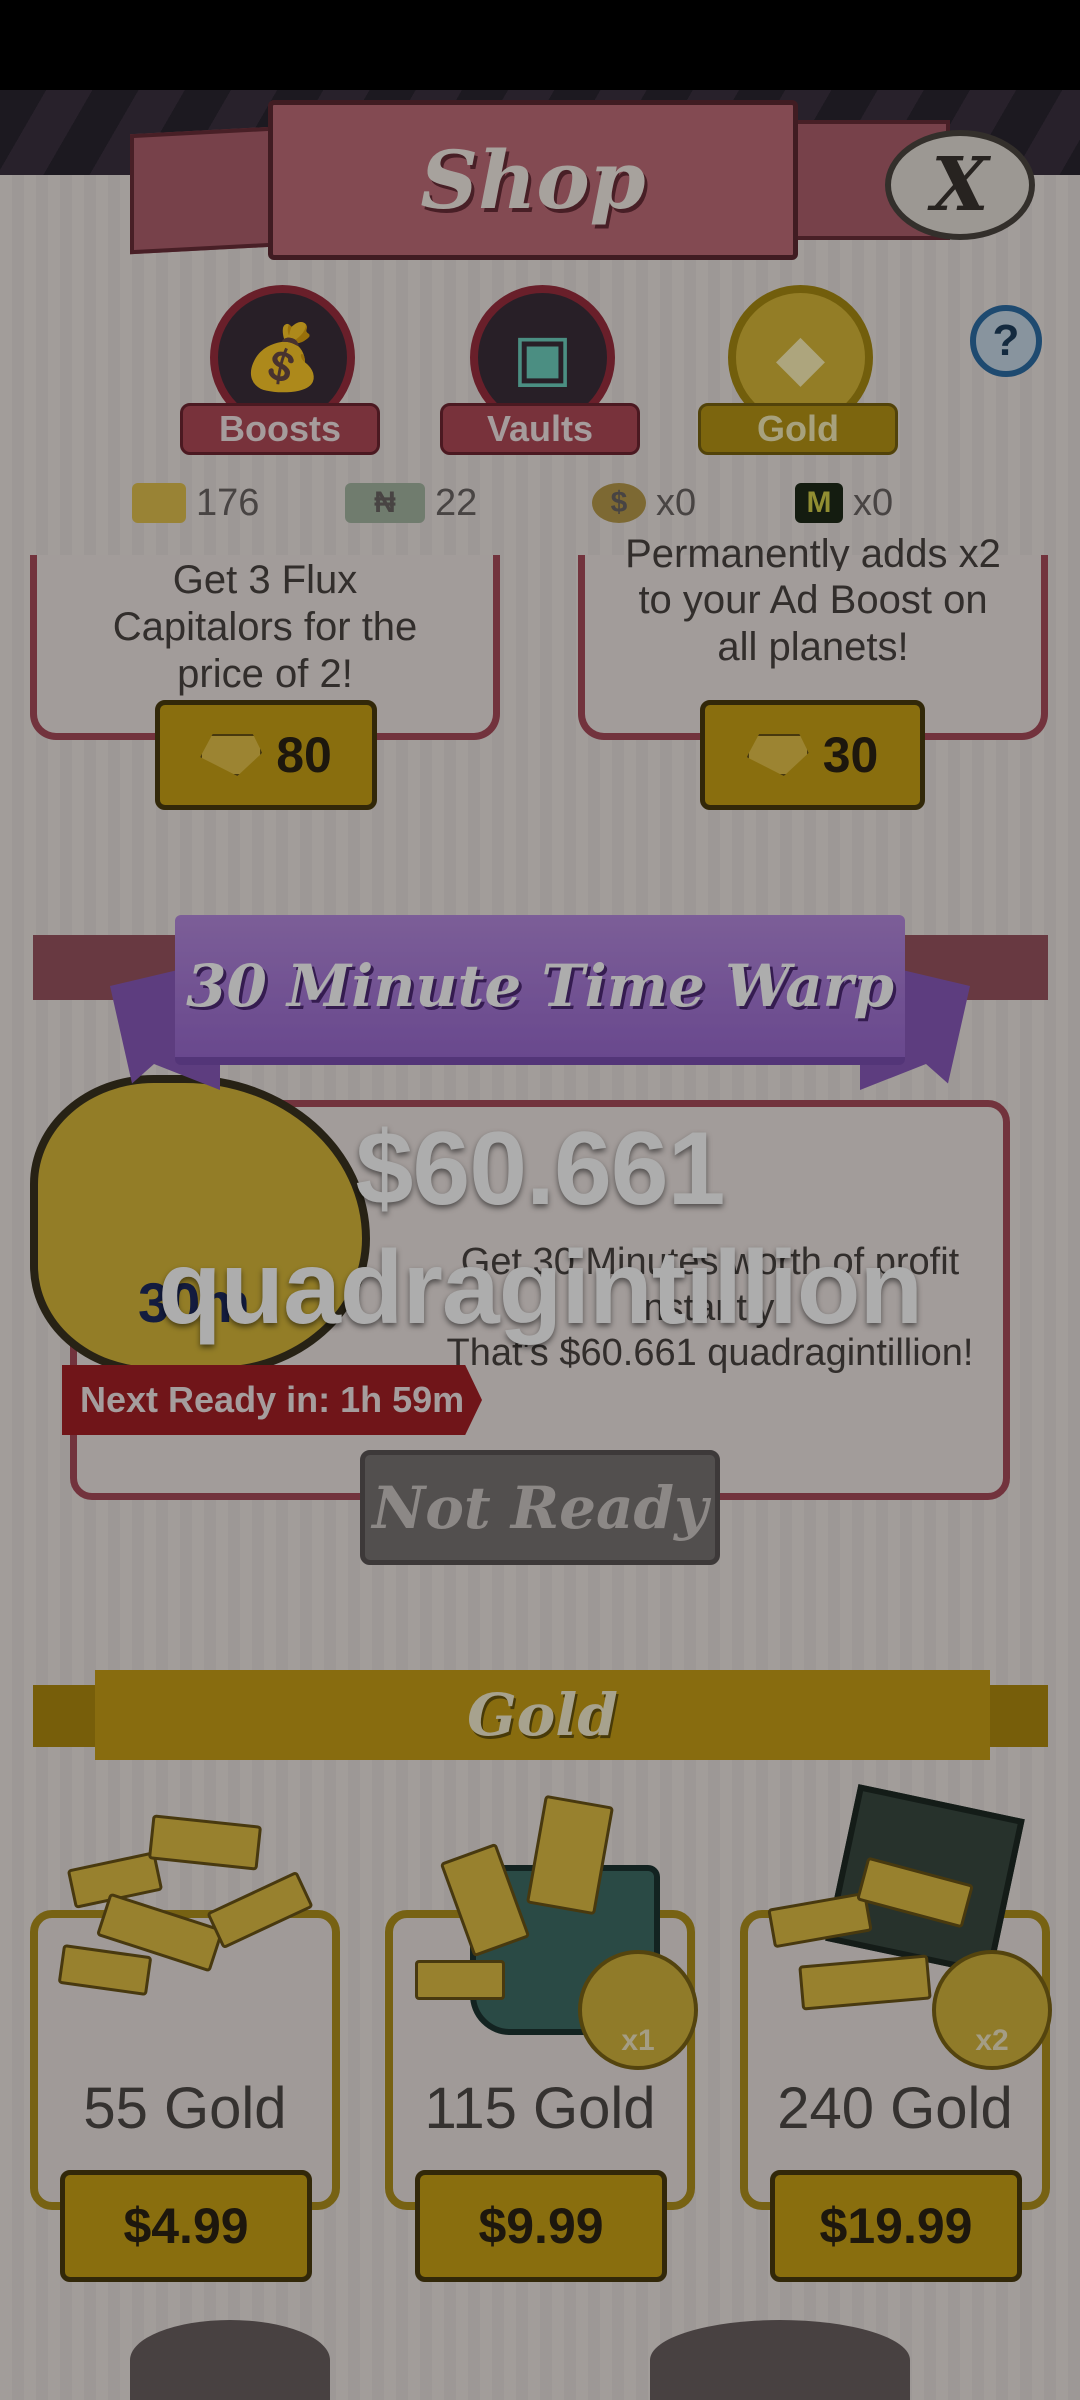 The width and height of the screenshot is (1080, 2400). I want to click on help-icon: ?, so click(1006, 340).